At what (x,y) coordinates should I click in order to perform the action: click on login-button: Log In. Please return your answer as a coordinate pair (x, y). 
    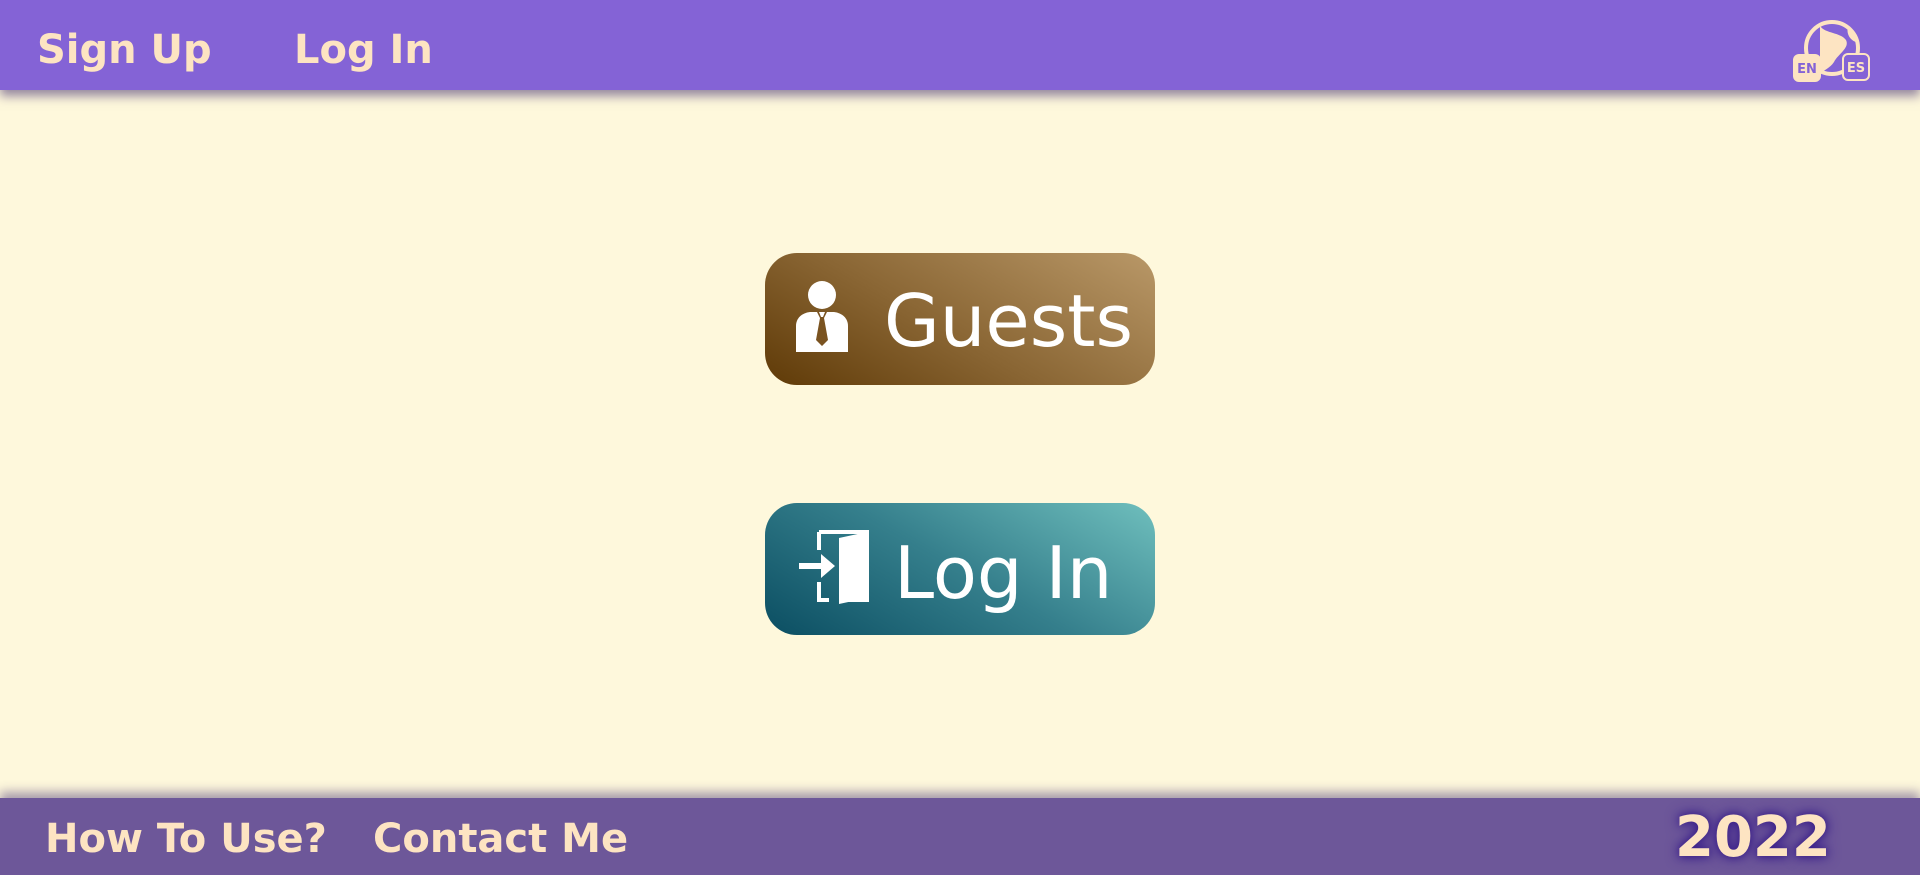
    Looking at the image, I should click on (960, 569).